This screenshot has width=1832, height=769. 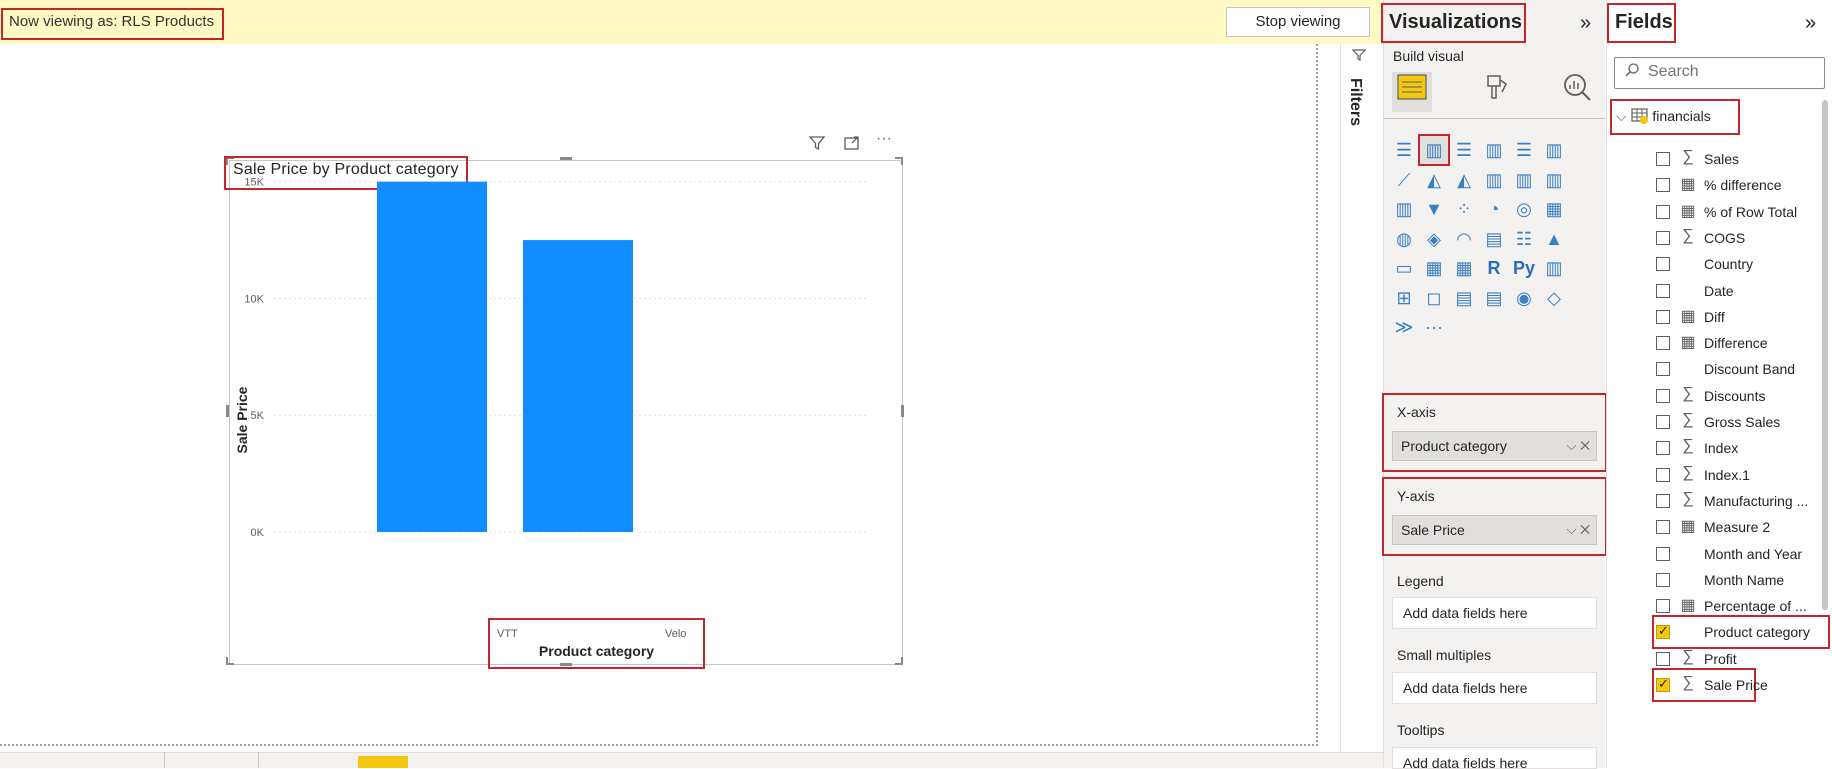 What do you see at coordinates (1524, 239) in the screenshot?
I see `multirow-card-icon: ☷` at bounding box center [1524, 239].